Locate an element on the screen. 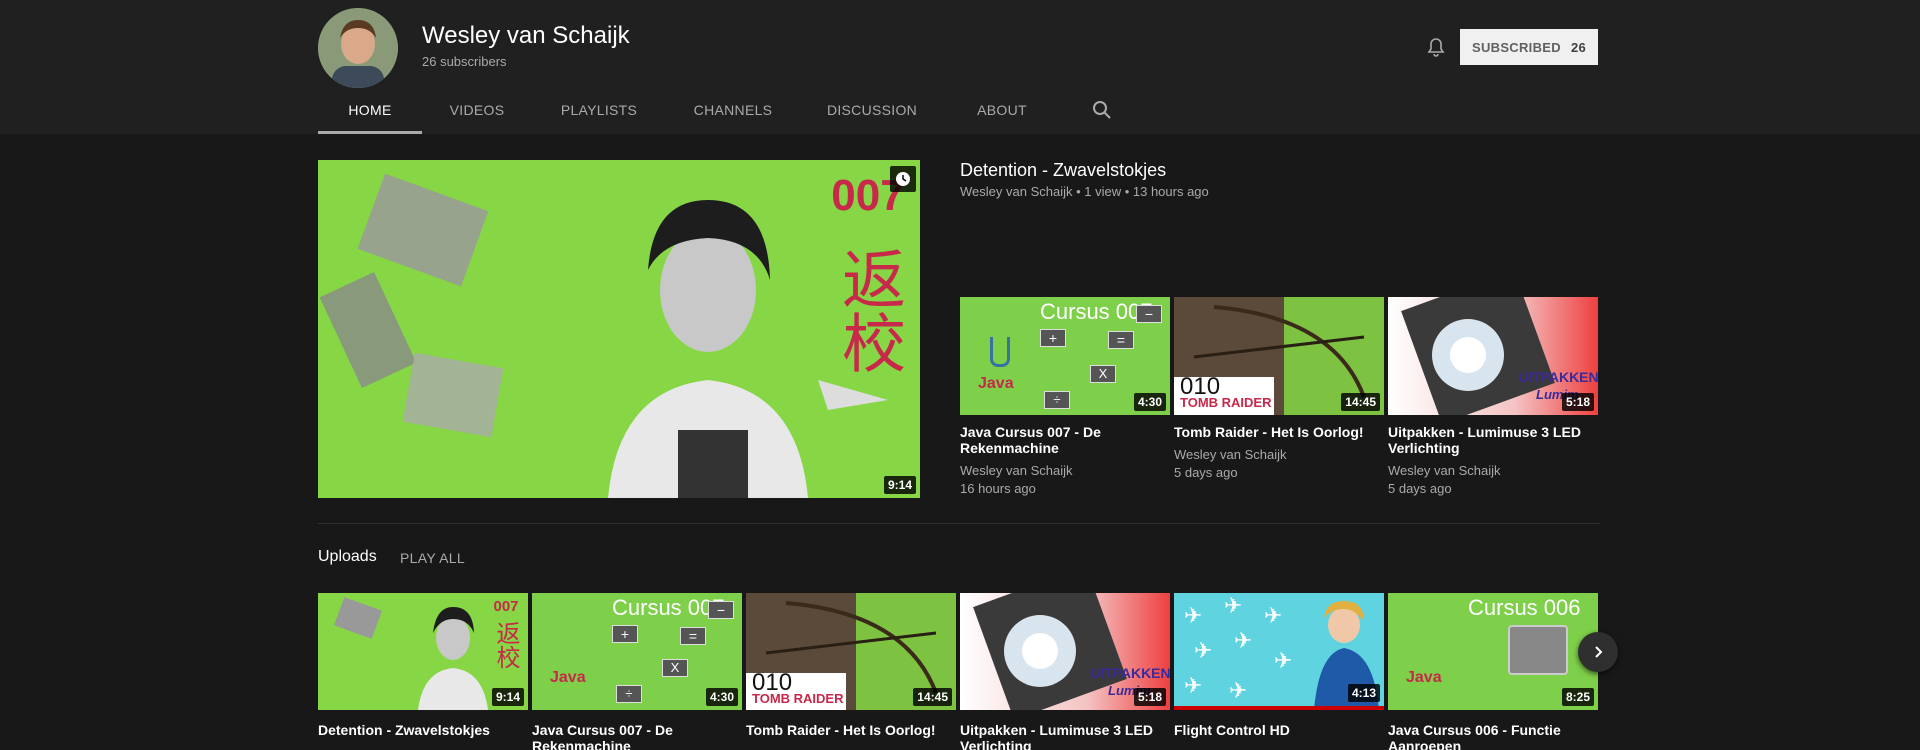 The width and height of the screenshot is (1920, 750). section-divider is located at coordinates (959, 523).